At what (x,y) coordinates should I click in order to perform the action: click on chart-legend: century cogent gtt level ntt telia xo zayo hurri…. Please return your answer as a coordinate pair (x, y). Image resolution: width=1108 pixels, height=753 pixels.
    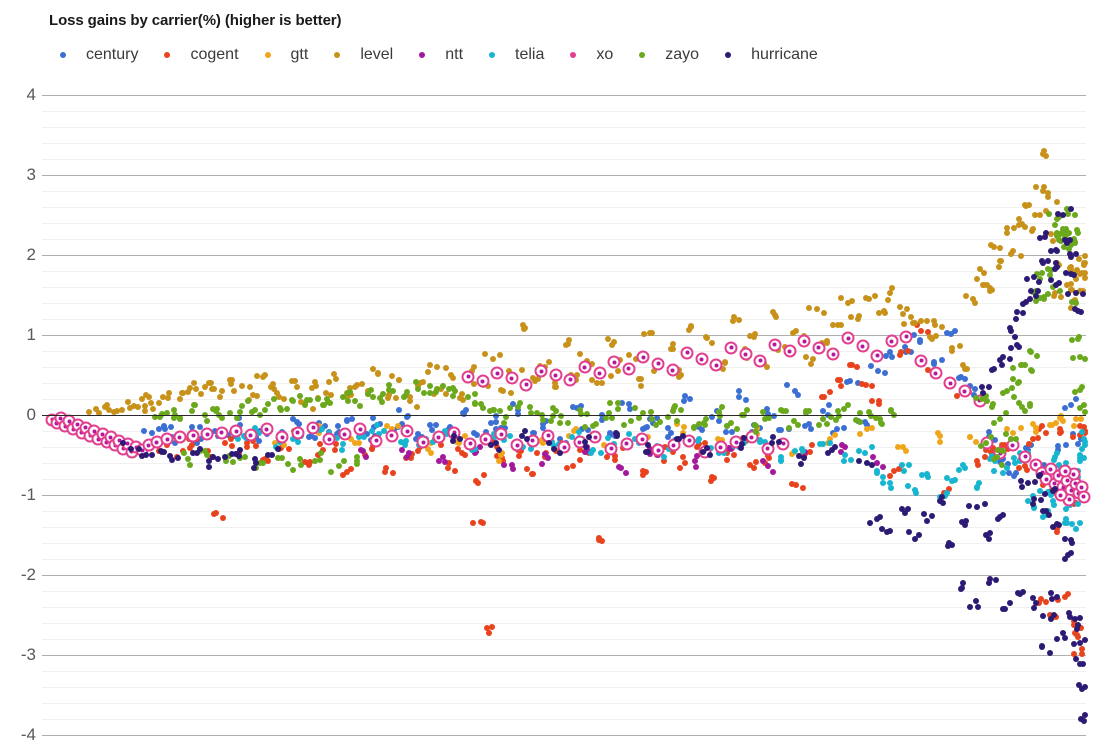
    Looking at the image, I should click on (452, 55).